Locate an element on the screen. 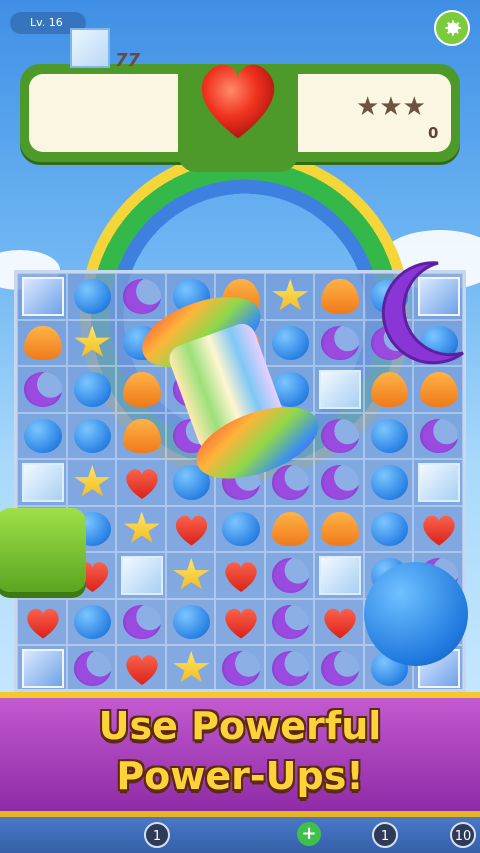 This screenshot has height=853, width=480. glass-goal-count: 77 is located at coordinates (128, 60).